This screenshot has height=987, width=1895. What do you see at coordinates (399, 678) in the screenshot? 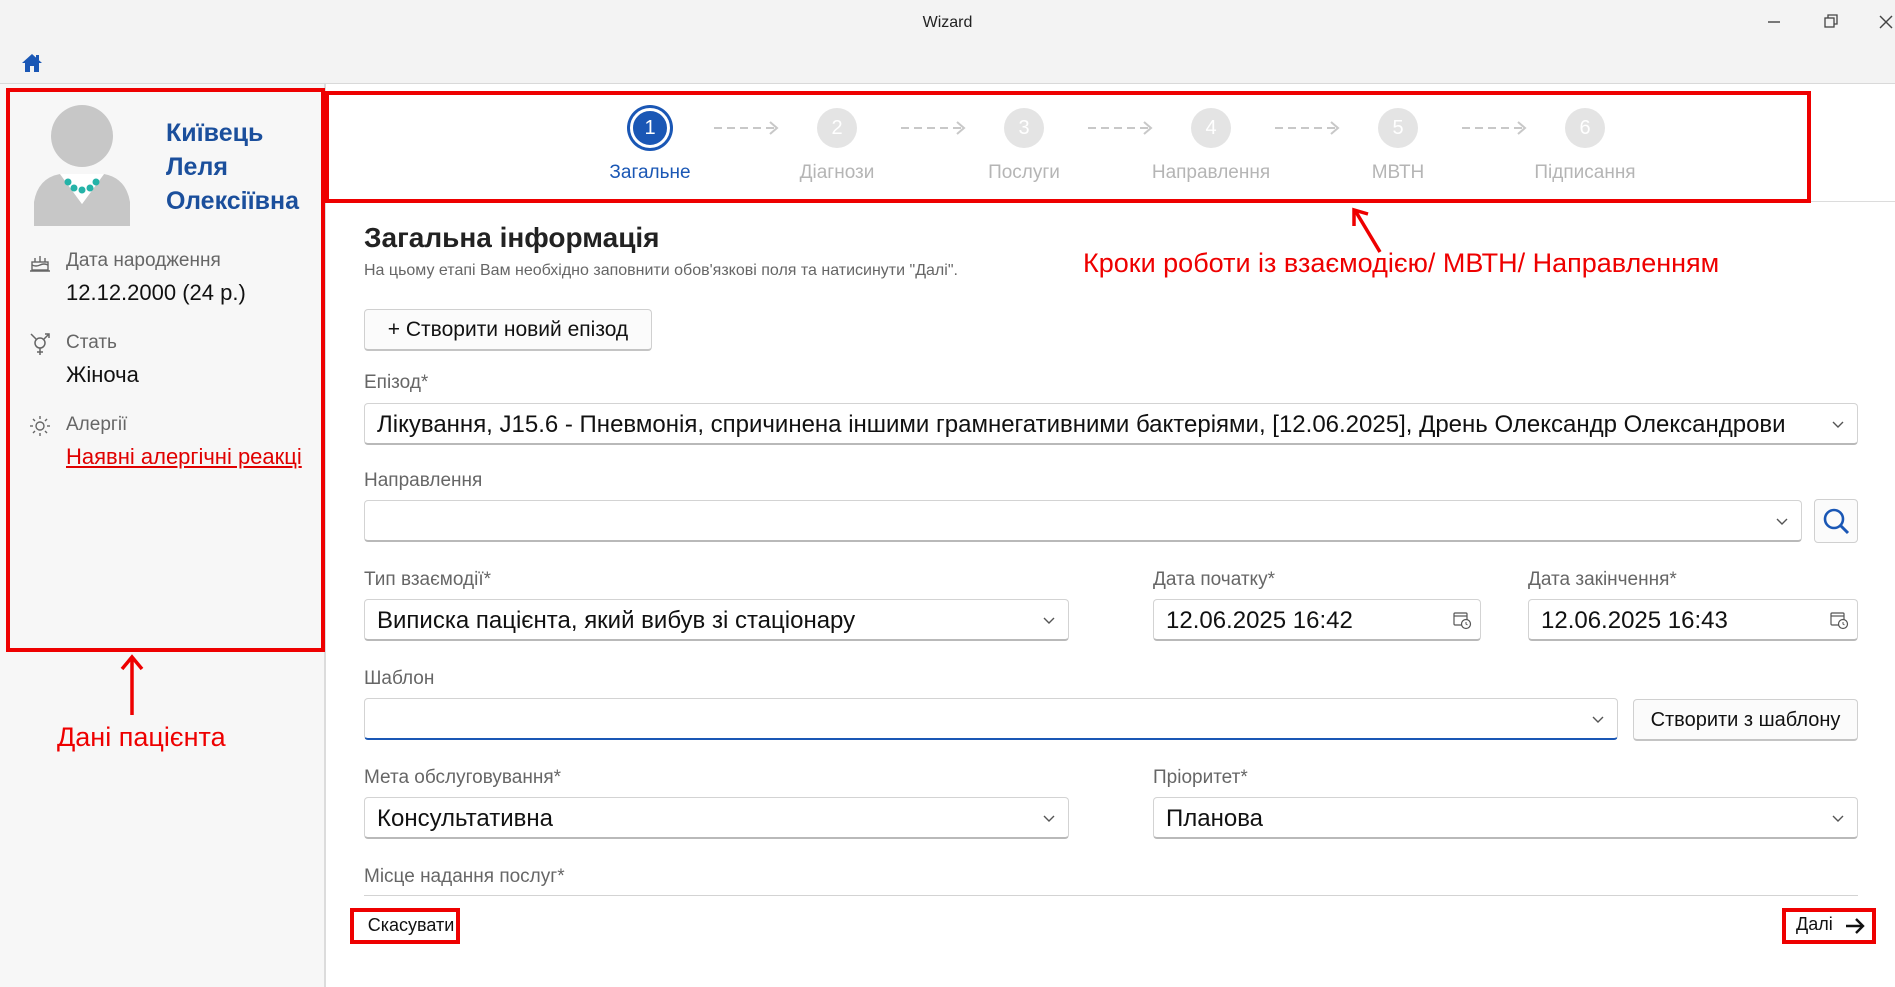
I see `template-label: Шаблон` at bounding box center [399, 678].